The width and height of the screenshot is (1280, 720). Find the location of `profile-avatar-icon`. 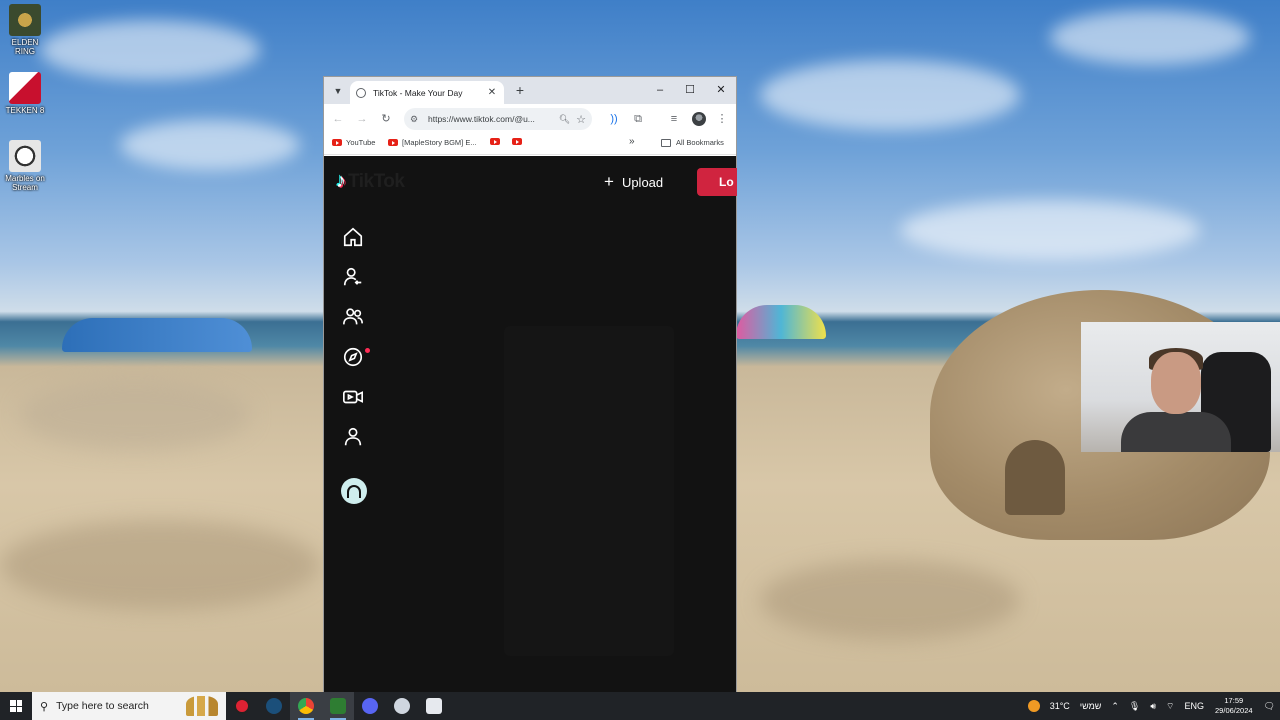

profile-avatar-icon is located at coordinates (699, 119).